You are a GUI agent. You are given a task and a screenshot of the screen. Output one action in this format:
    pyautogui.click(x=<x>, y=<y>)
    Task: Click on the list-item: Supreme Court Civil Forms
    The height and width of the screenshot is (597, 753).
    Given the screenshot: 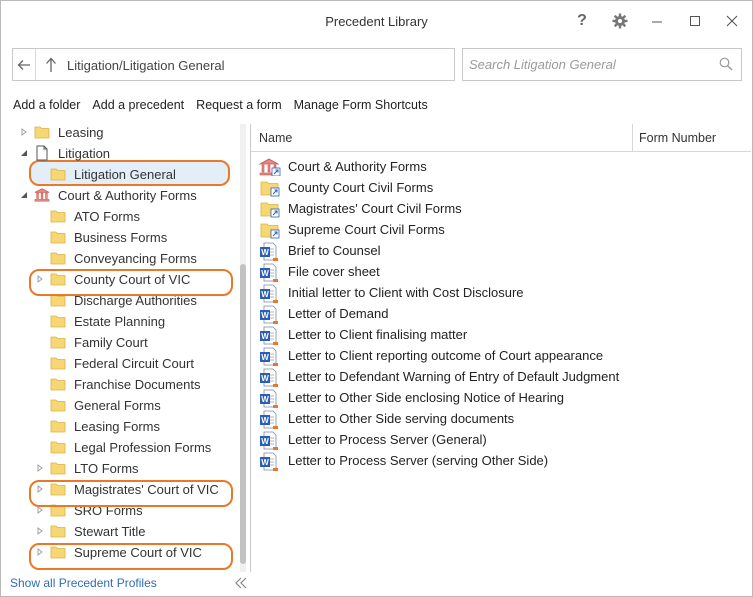 What is the action you would take?
    pyautogui.click(x=499, y=229)
    